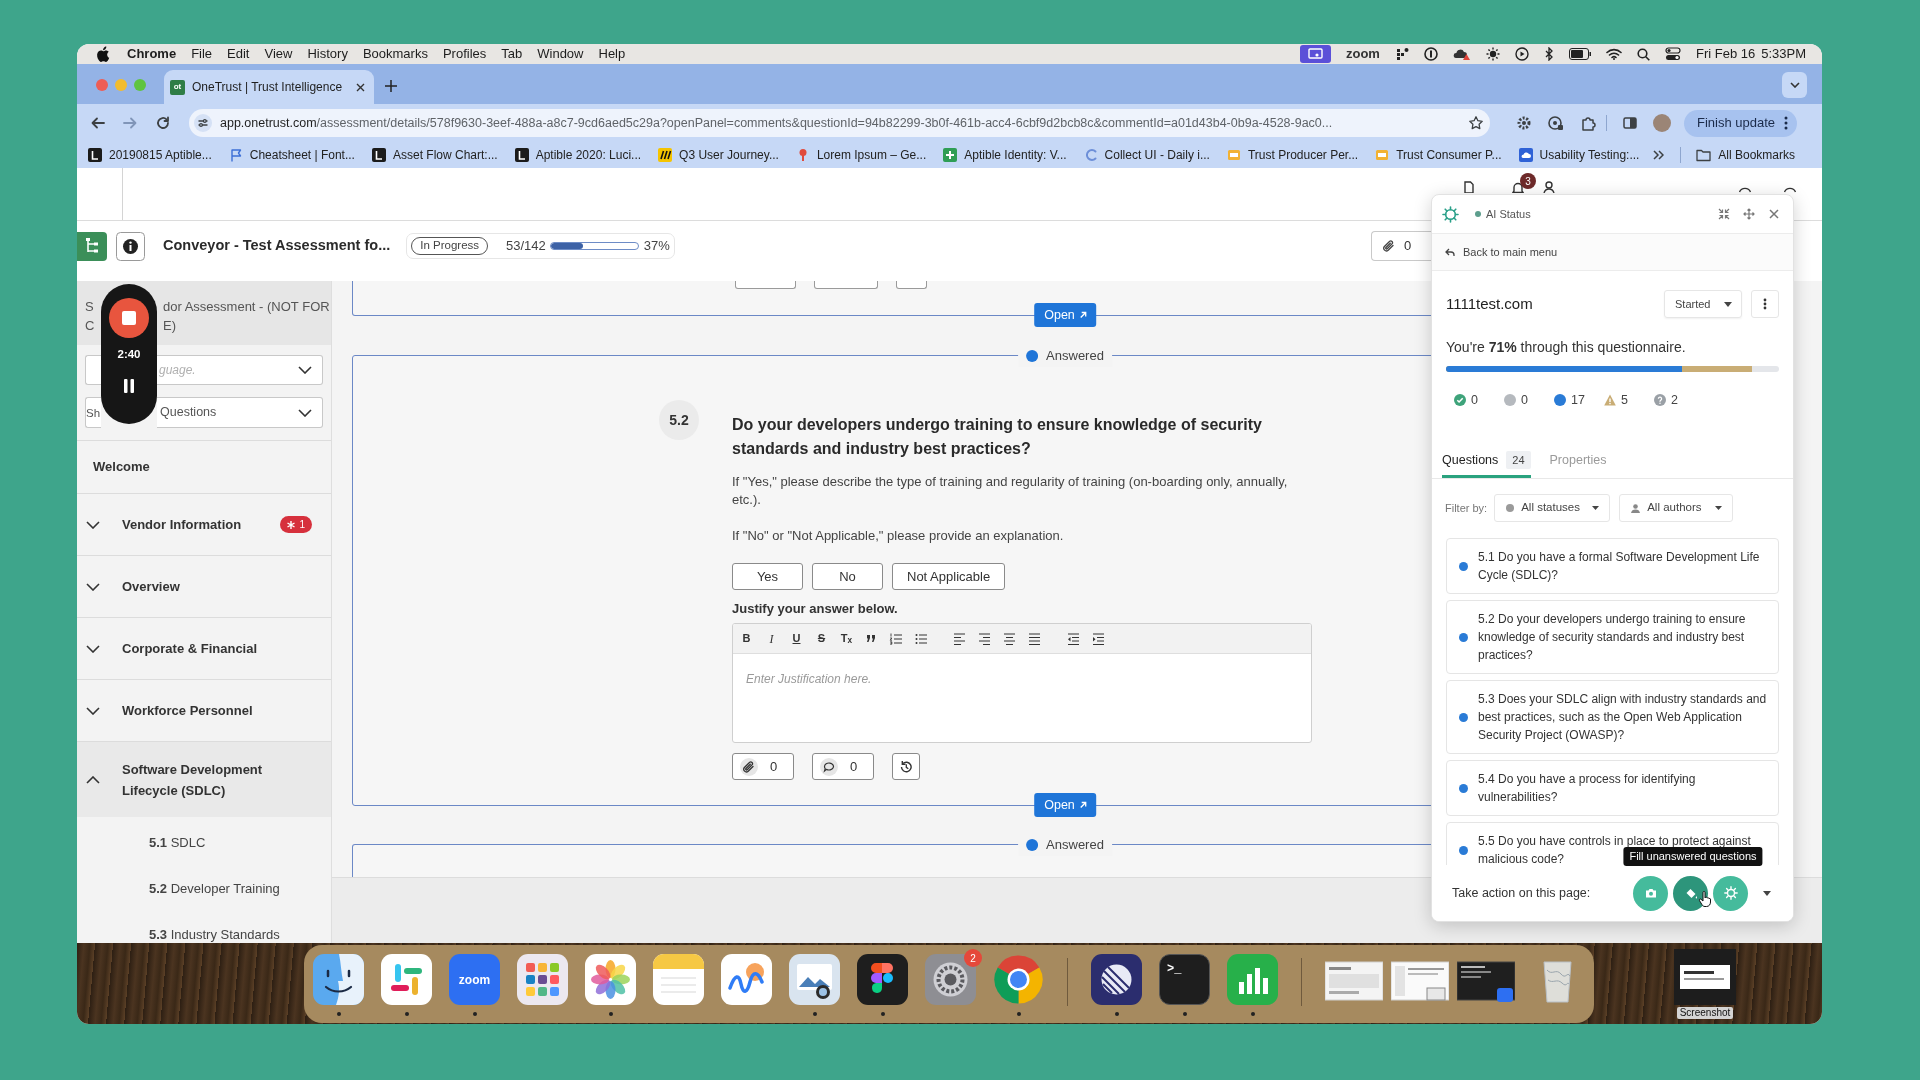  Describe the element at coordinates (1705, 977) in the screenshot. I see `screenshot-thumbnail-icon` at that location.